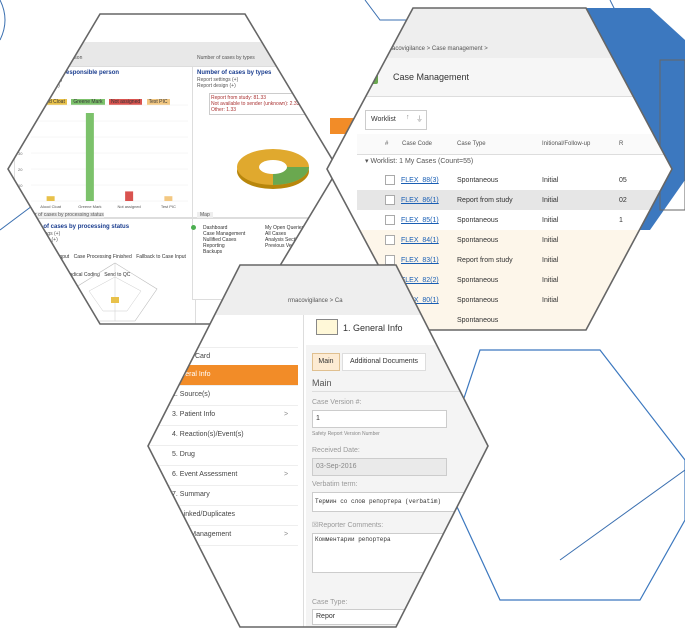 Image resolution: width=685 pixels, height=628 pixels. What do you see at coordinates (327, 327) in the screenshot?
I see `folder-icon` at bounding box center [327, 327].